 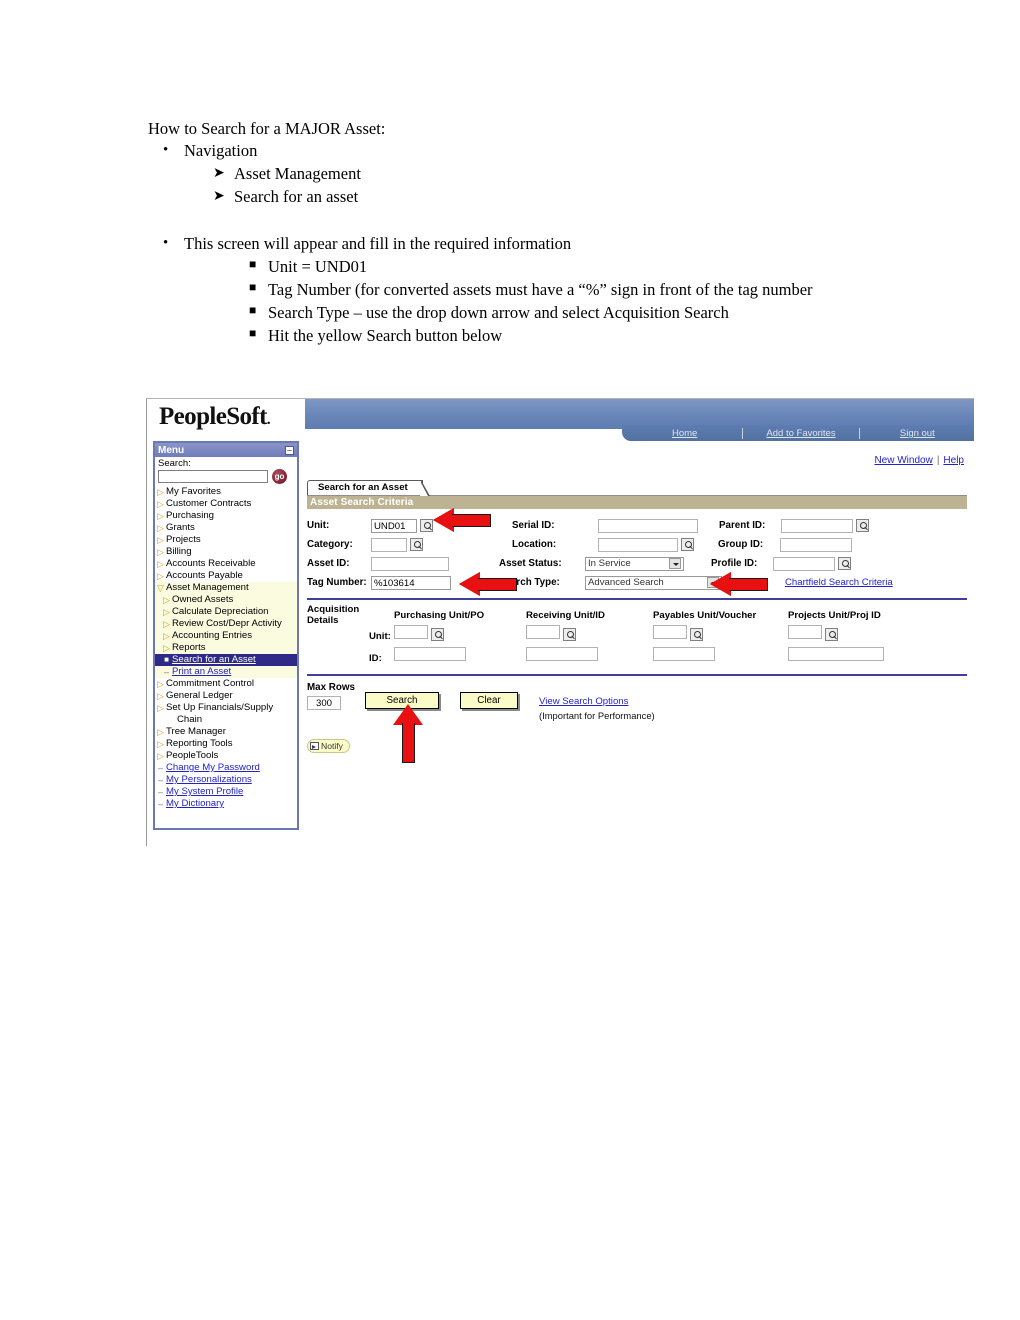 I want to click on chevron-down-icon, so click(x=675, y=563).